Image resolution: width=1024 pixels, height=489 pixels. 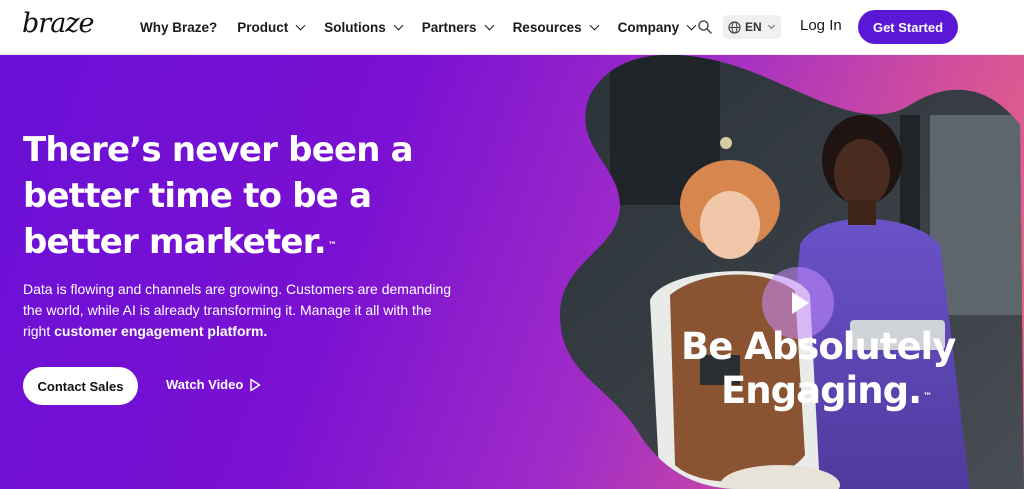 What do you see at coordinates (205, 384) in the screenshot?
I see `watch-video-label: Watch Video` at bounding box center [205, 384].